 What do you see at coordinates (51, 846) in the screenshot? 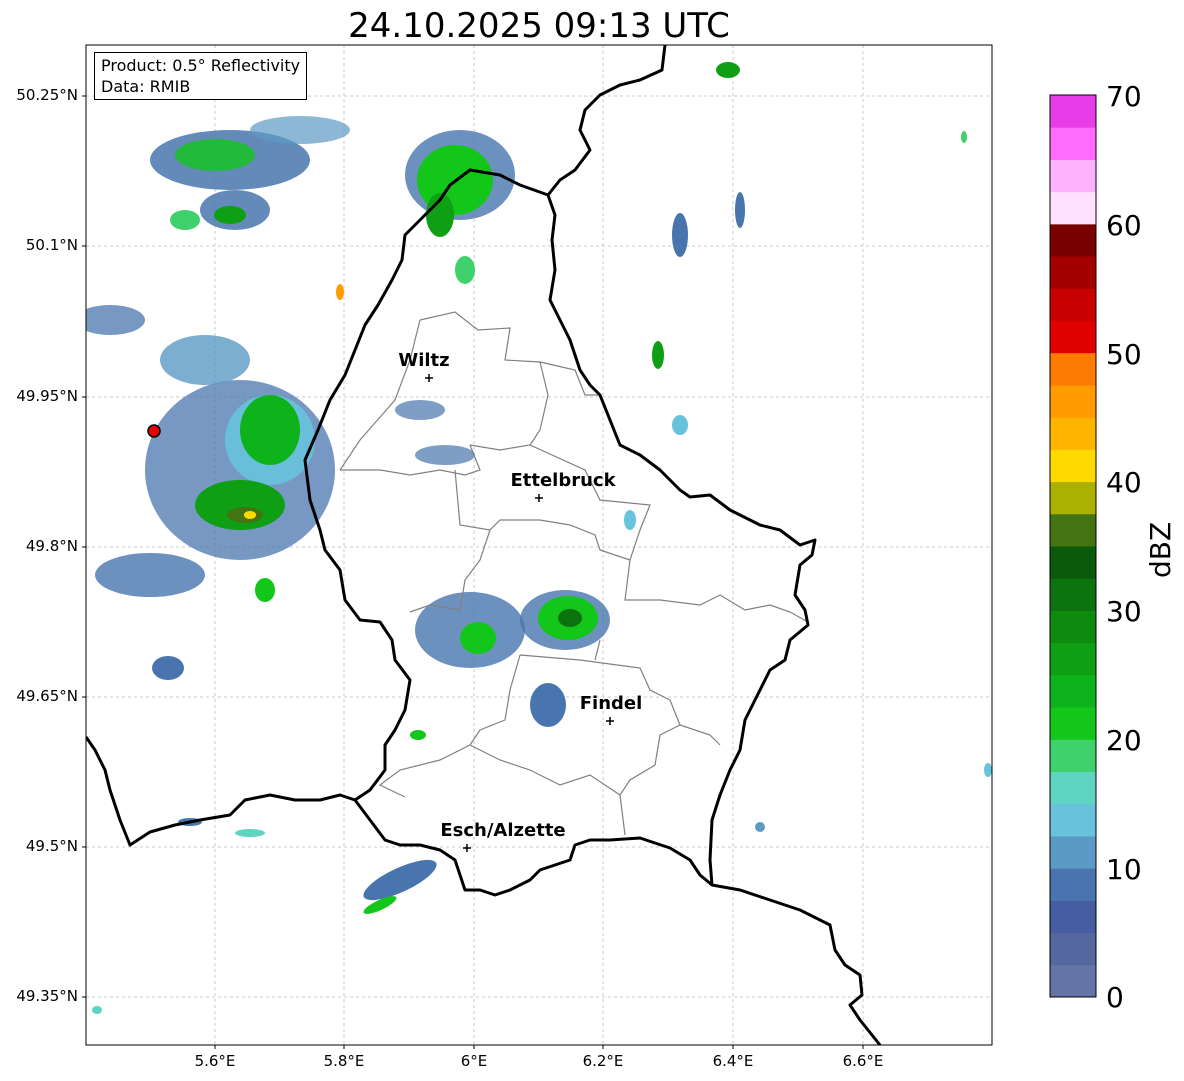
I see `lat-label: 49.5°N` at bounding box center [51, 846].